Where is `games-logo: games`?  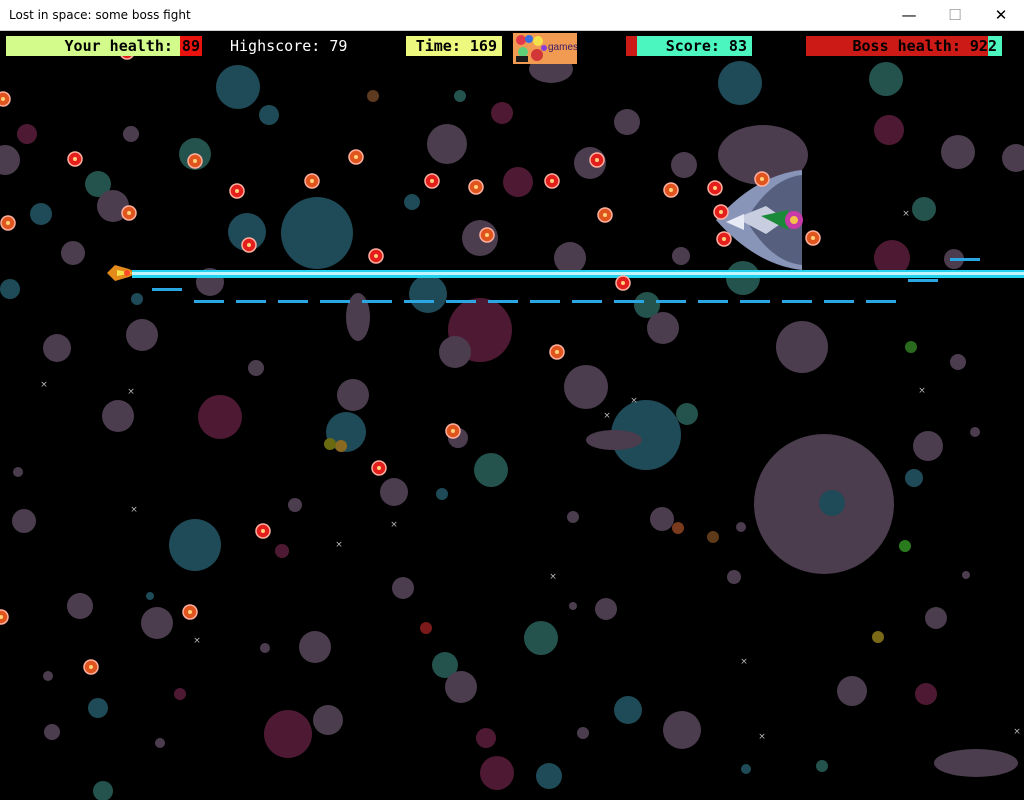
games-logo: games is located at coordinates (545, 48).